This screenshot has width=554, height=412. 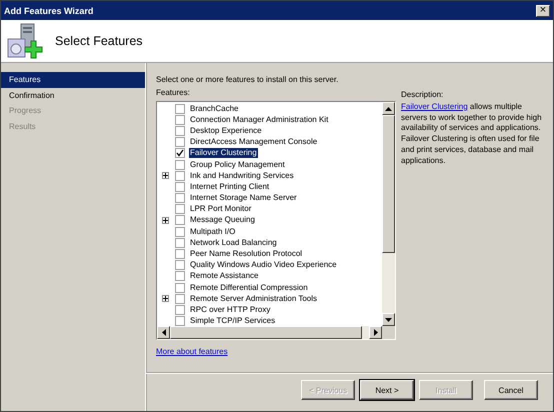 What do you see at coordinates (388, 332) in the screenshot?
I see `scrollbar-corner` at bounding box center [388, 332].